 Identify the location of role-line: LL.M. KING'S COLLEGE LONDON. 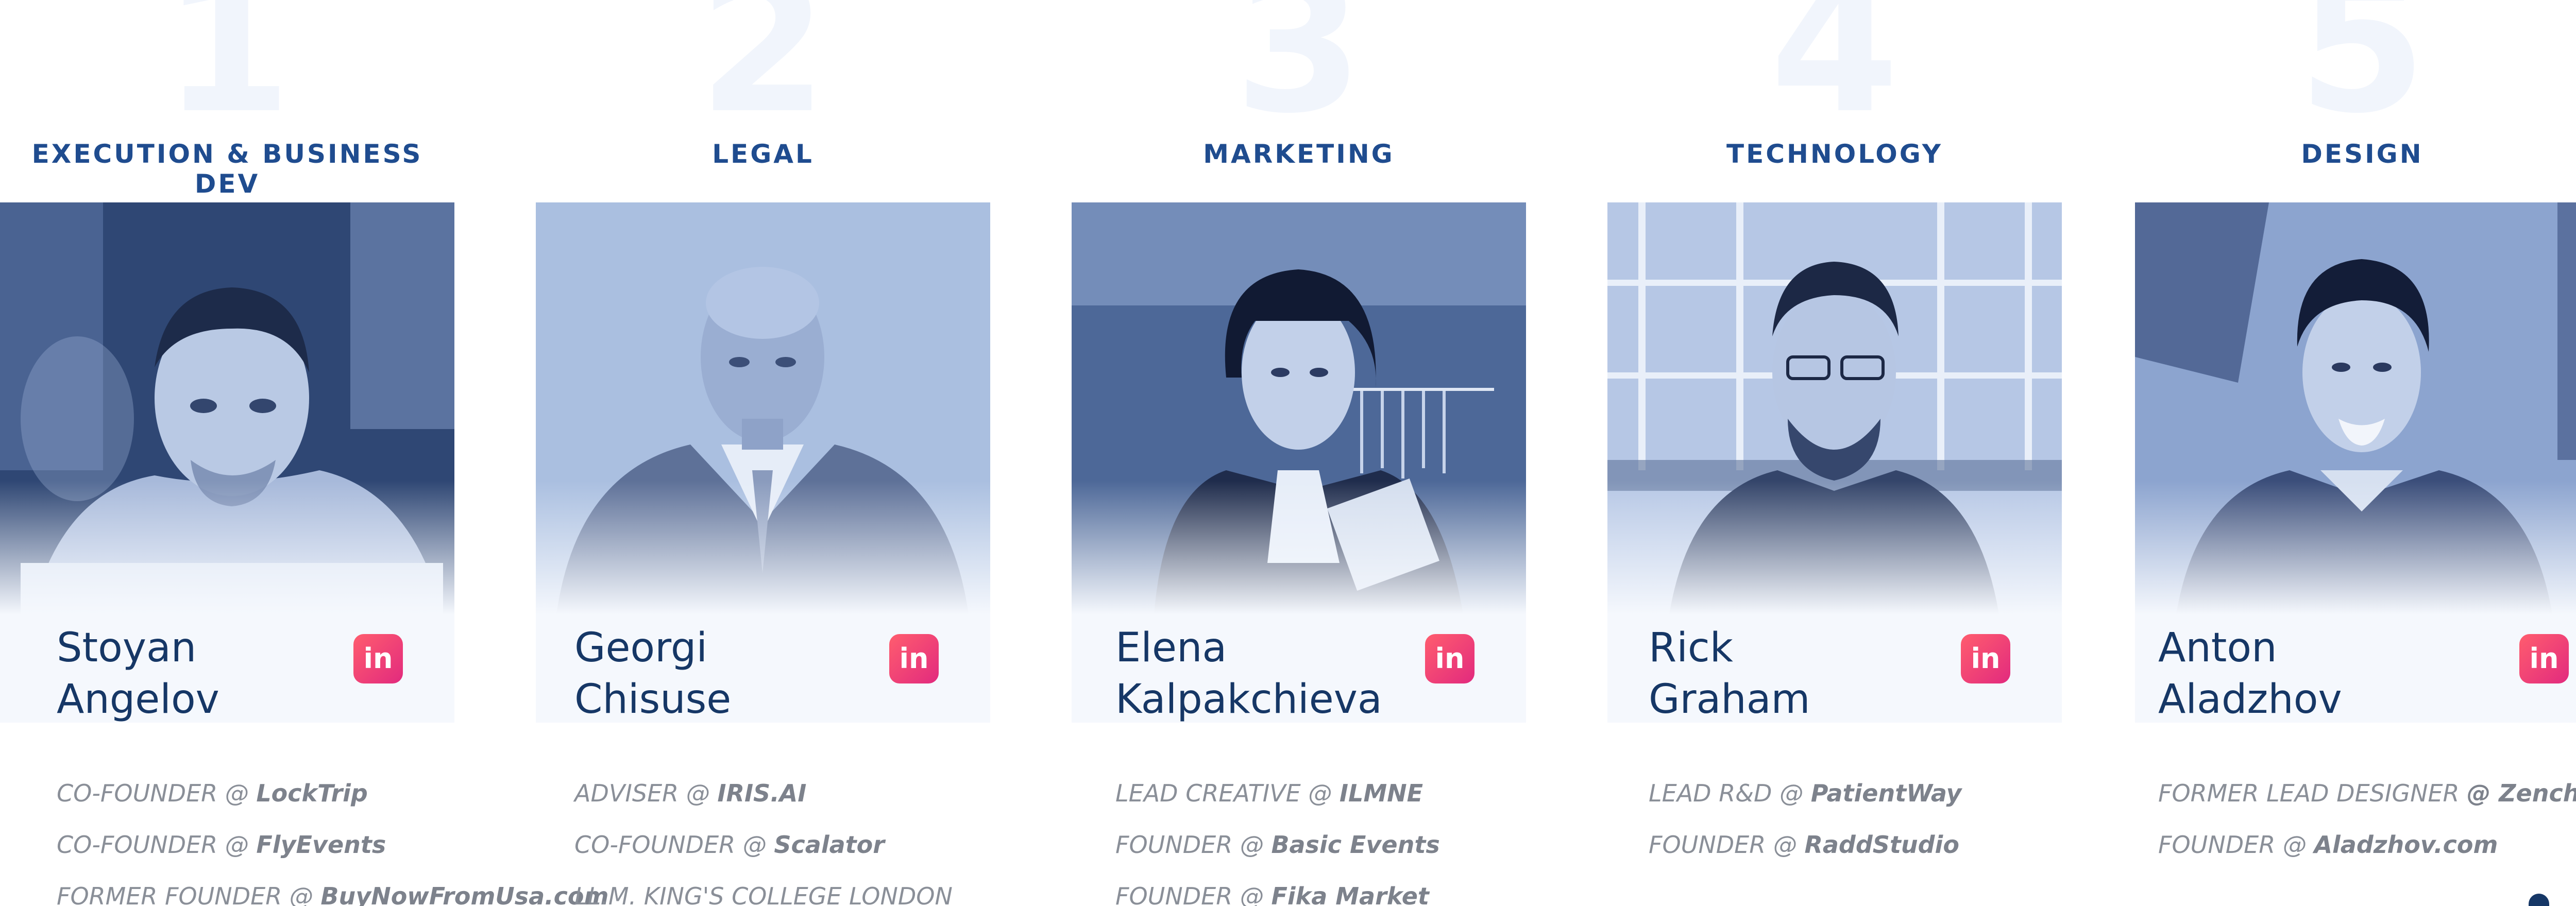
(811, 888).